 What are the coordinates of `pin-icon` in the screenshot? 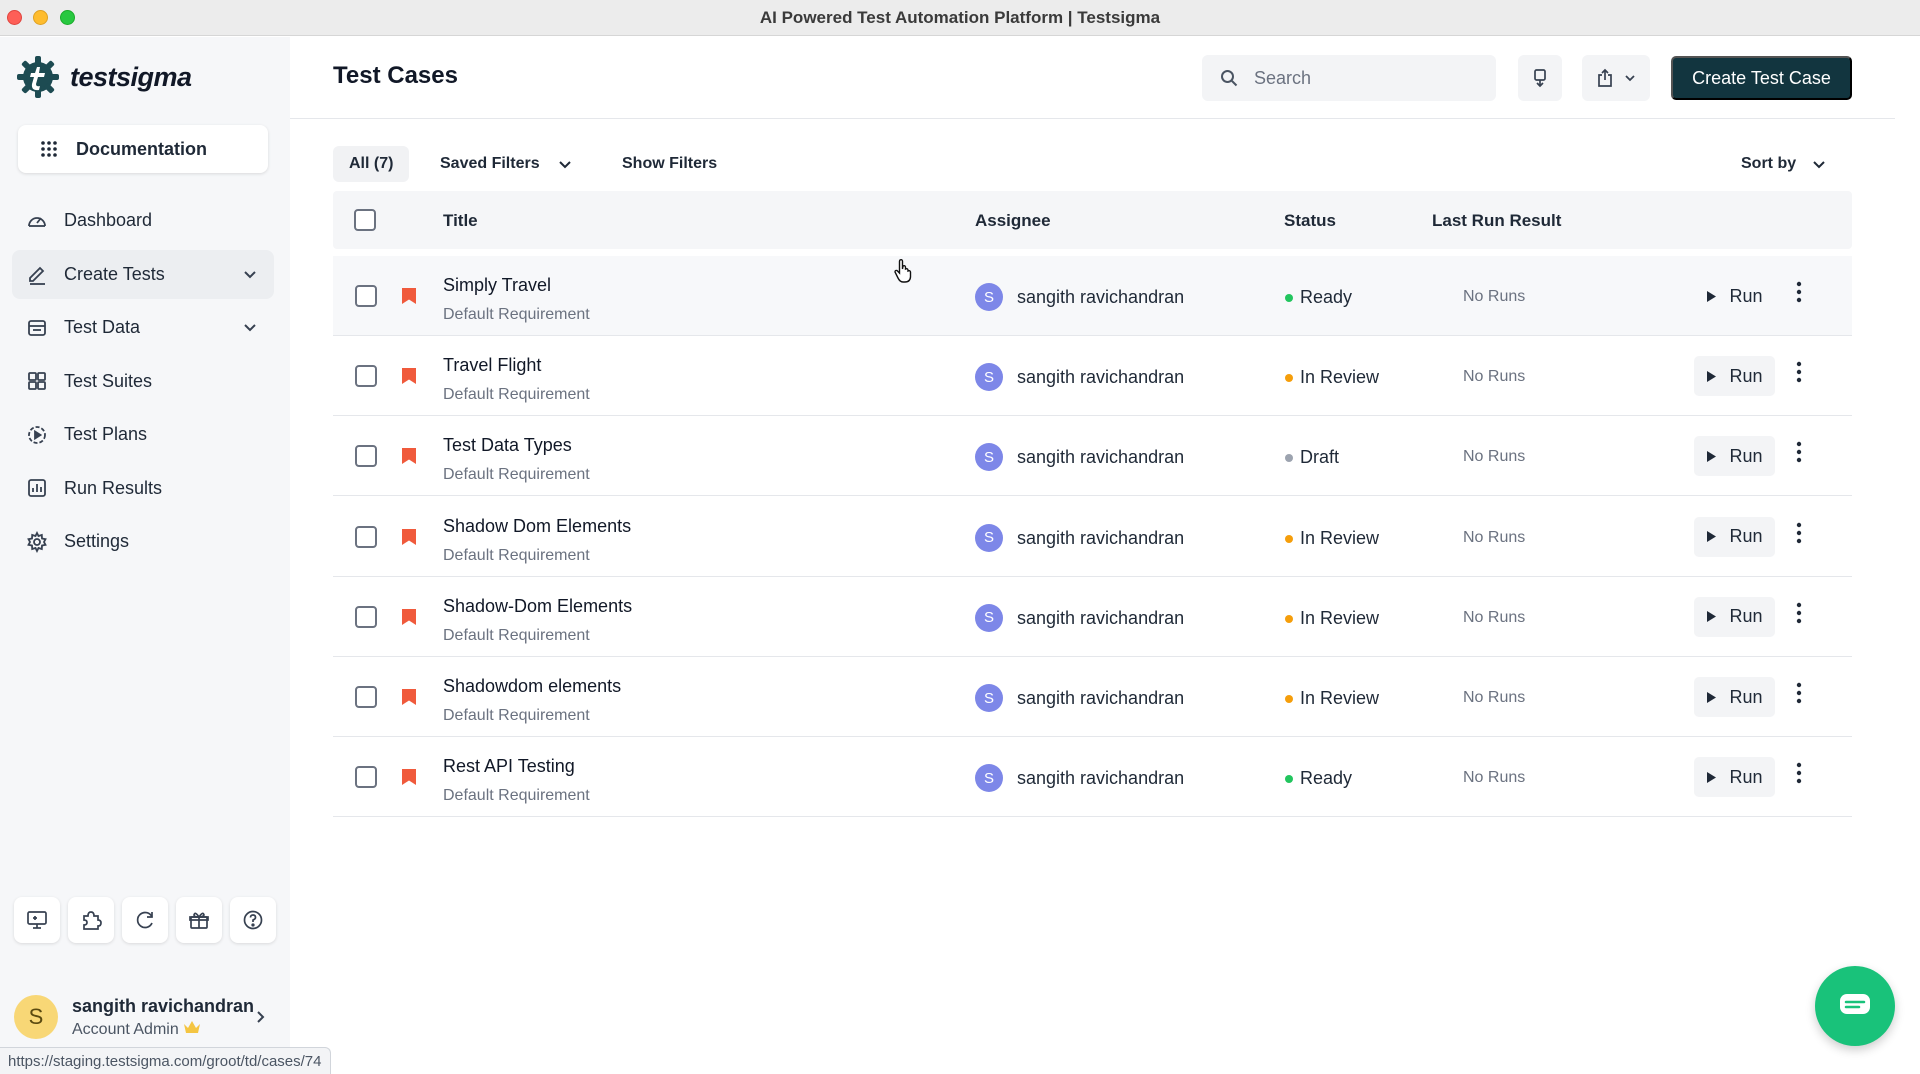 It's located at (1540, 78).